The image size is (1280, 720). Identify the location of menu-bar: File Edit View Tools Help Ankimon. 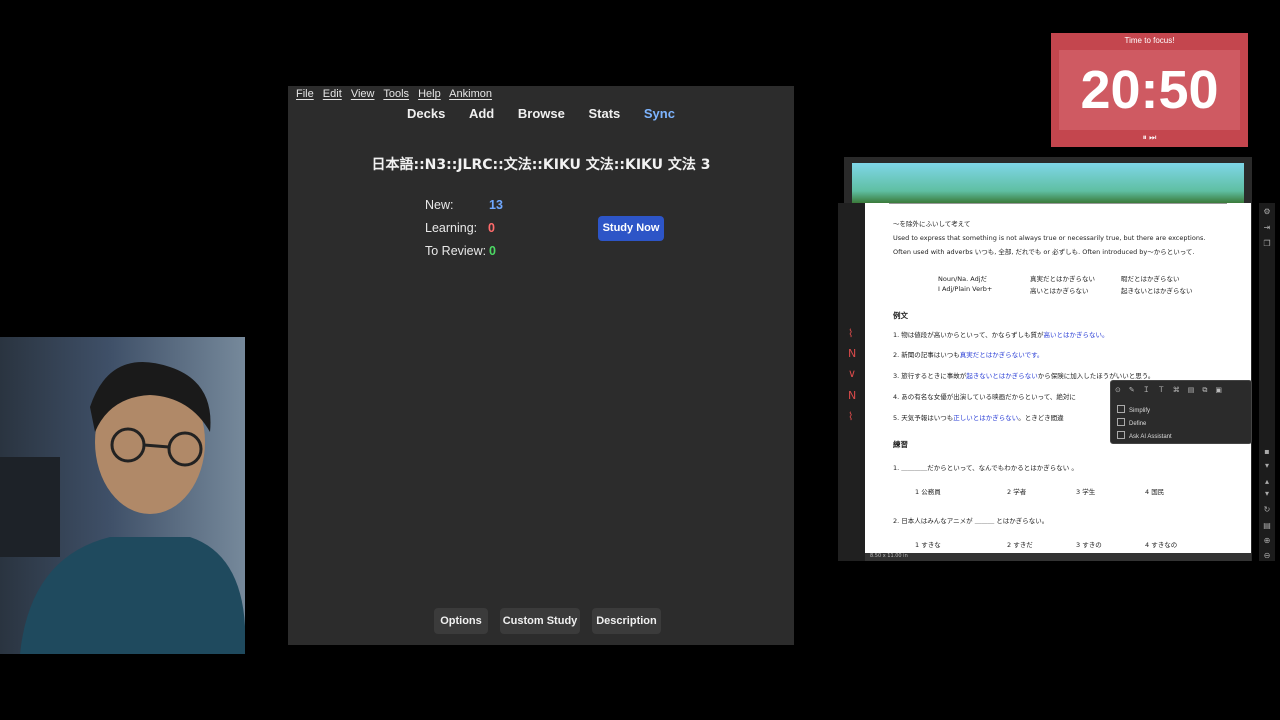
(397, 94).